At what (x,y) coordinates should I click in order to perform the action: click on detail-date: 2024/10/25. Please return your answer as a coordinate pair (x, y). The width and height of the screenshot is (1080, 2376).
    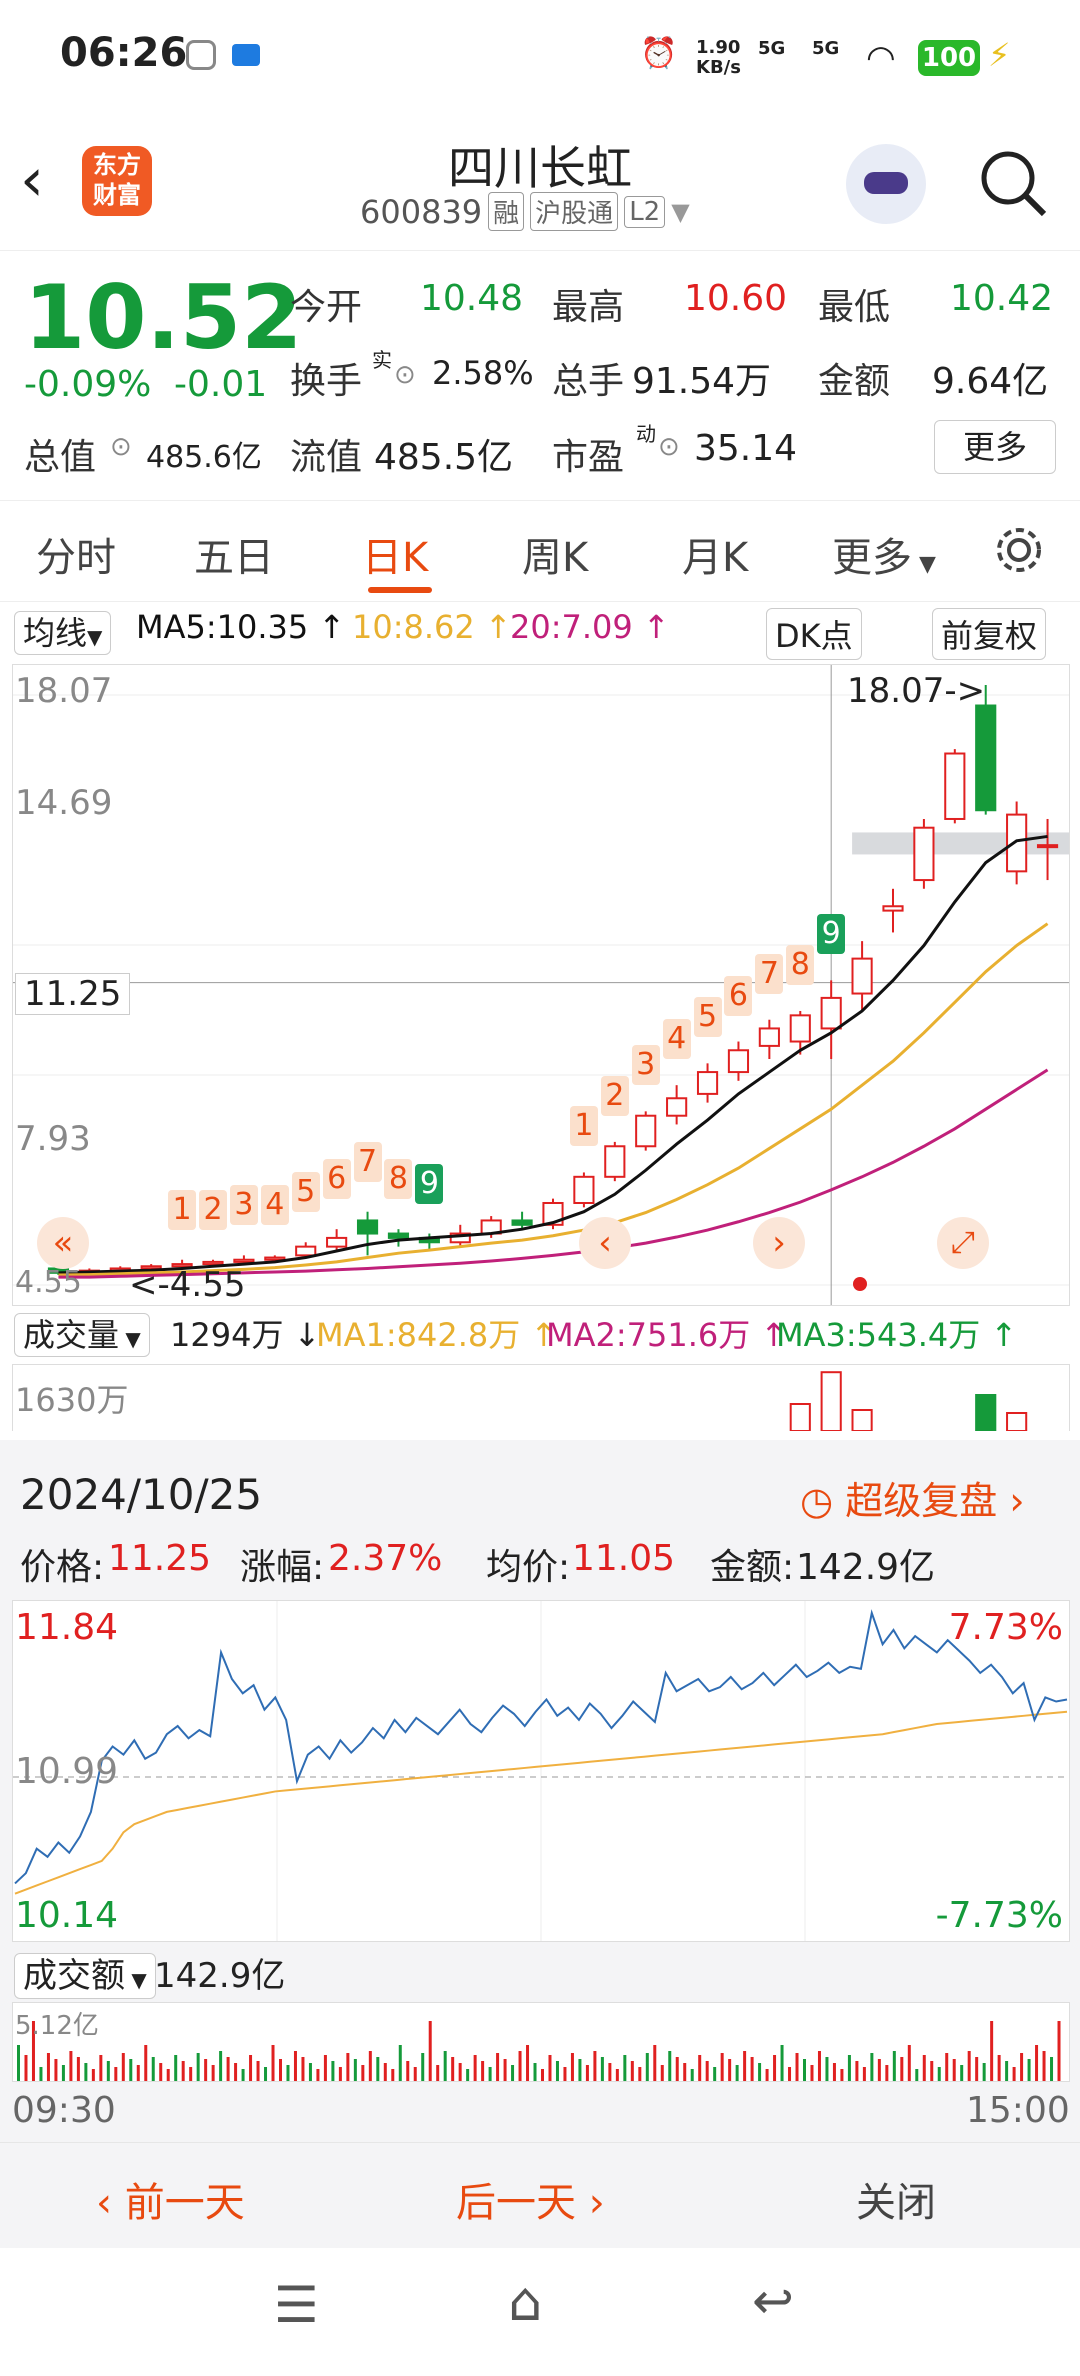
    Looking at the image, I should click on (141, 1494).